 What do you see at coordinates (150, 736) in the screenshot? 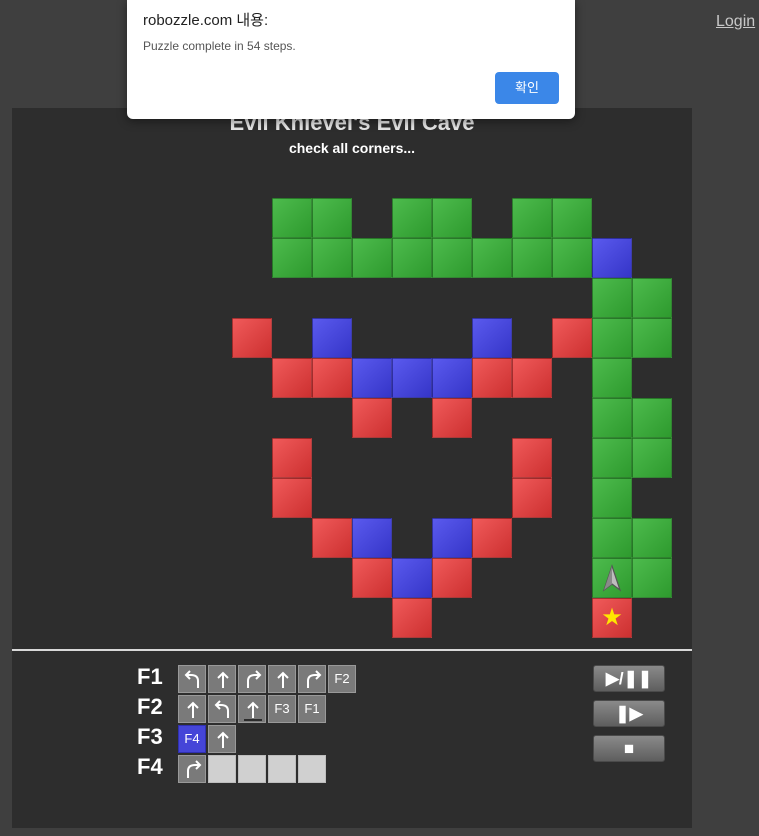
I see `function-label-f3: F3` at bounding box center [150, 736].